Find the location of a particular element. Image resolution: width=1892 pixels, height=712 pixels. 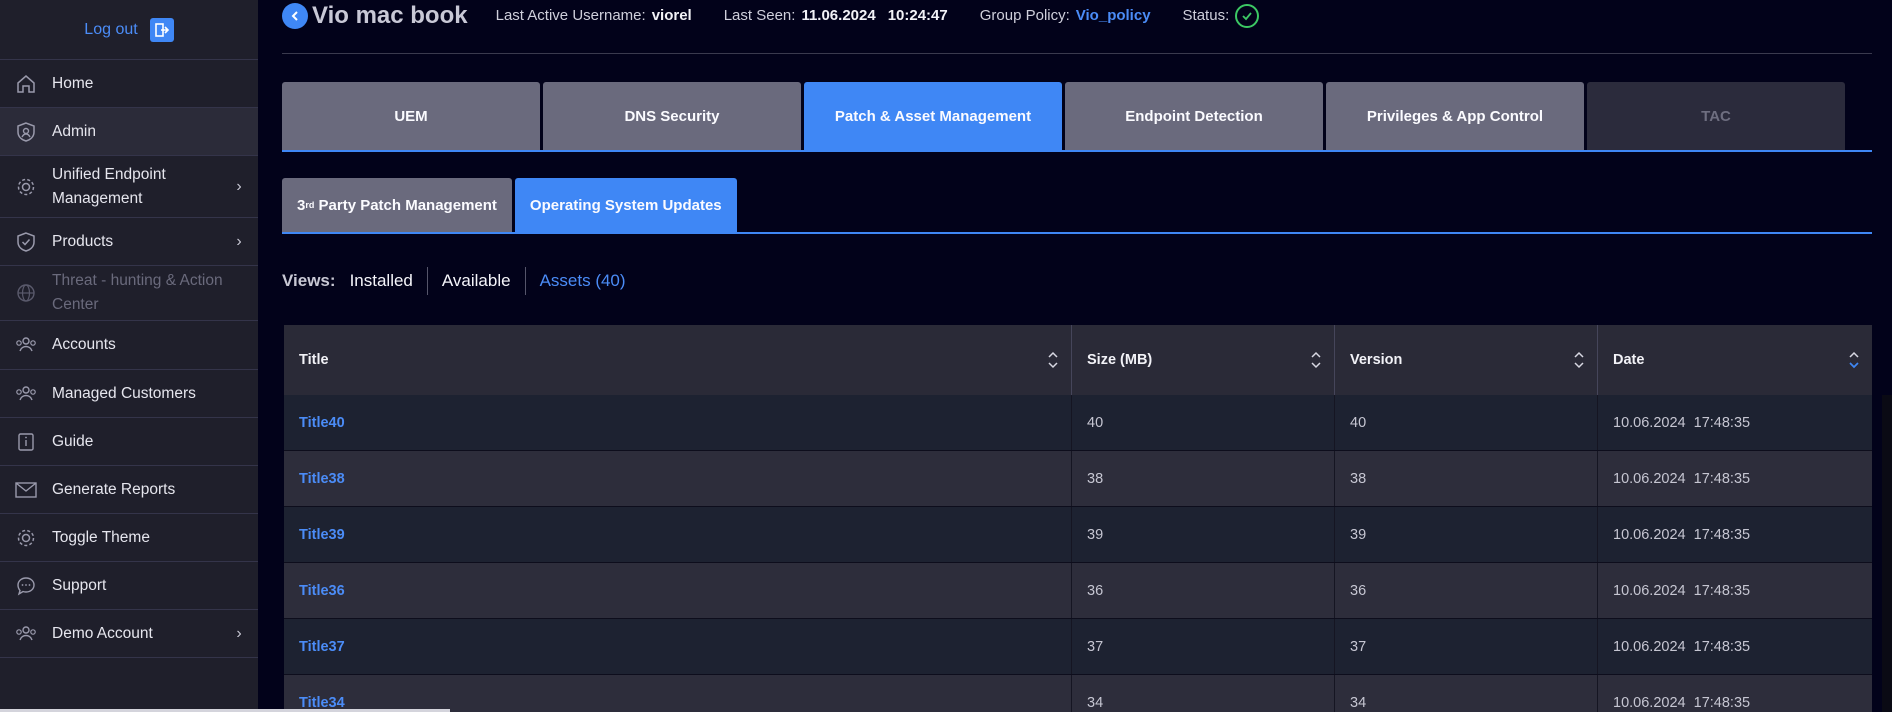

column-title: Title is located at coordinates (678, 360).